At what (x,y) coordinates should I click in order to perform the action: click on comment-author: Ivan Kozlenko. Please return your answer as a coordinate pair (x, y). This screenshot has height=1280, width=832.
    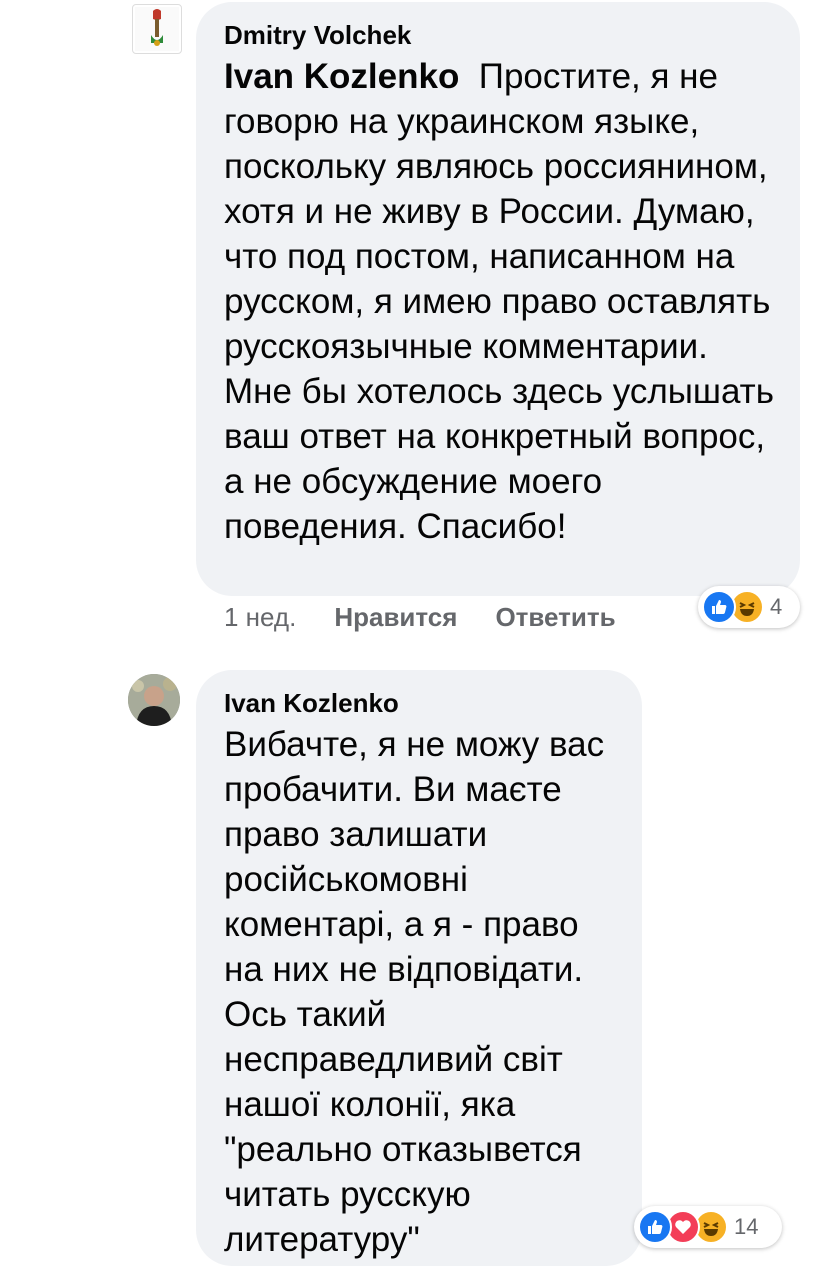
    Looking at the image, I should click on (420, 703).